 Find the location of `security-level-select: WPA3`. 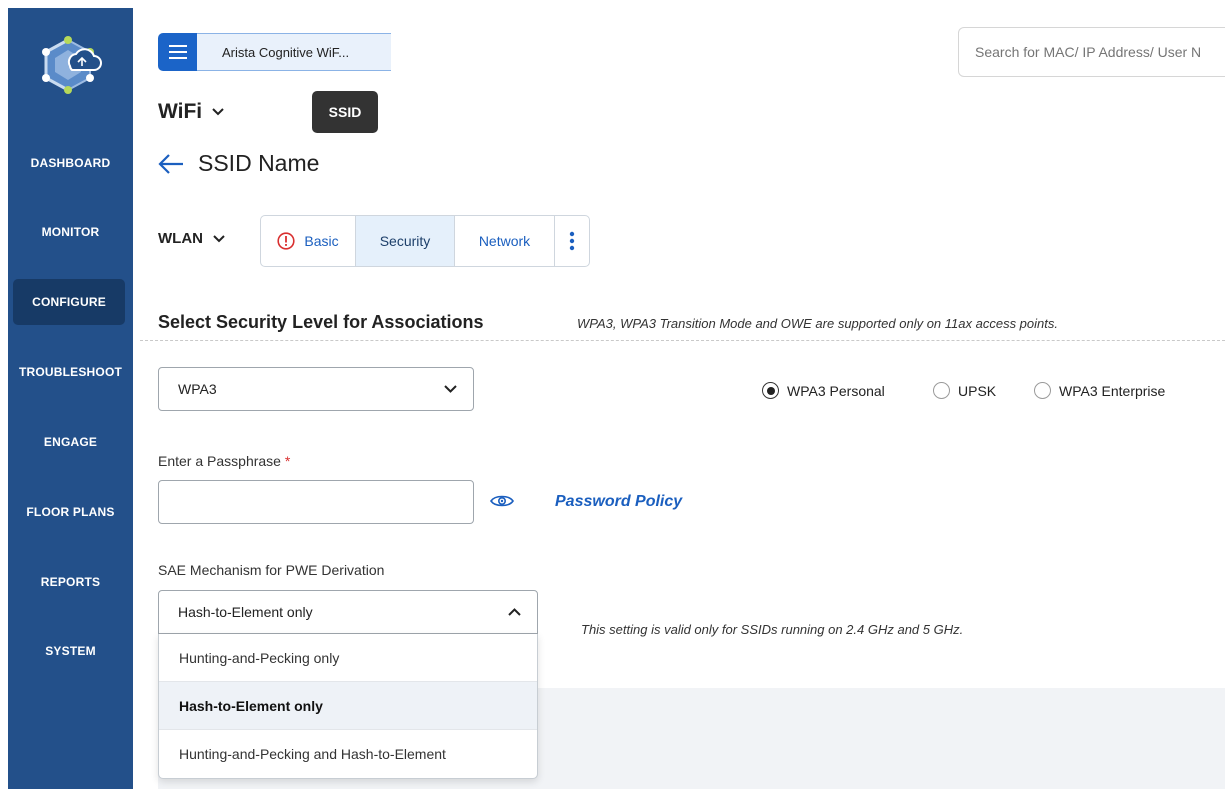

security-level-select: WPA3 is located at coordinates (316, 389).